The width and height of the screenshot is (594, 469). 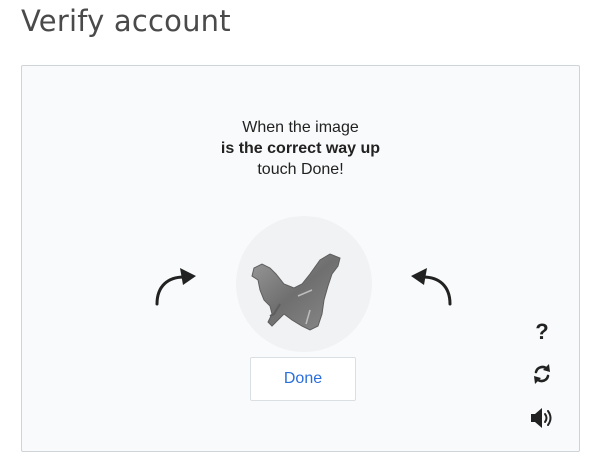 I want to click on curved-arrow-right-icon, so click(x=431, y=287).